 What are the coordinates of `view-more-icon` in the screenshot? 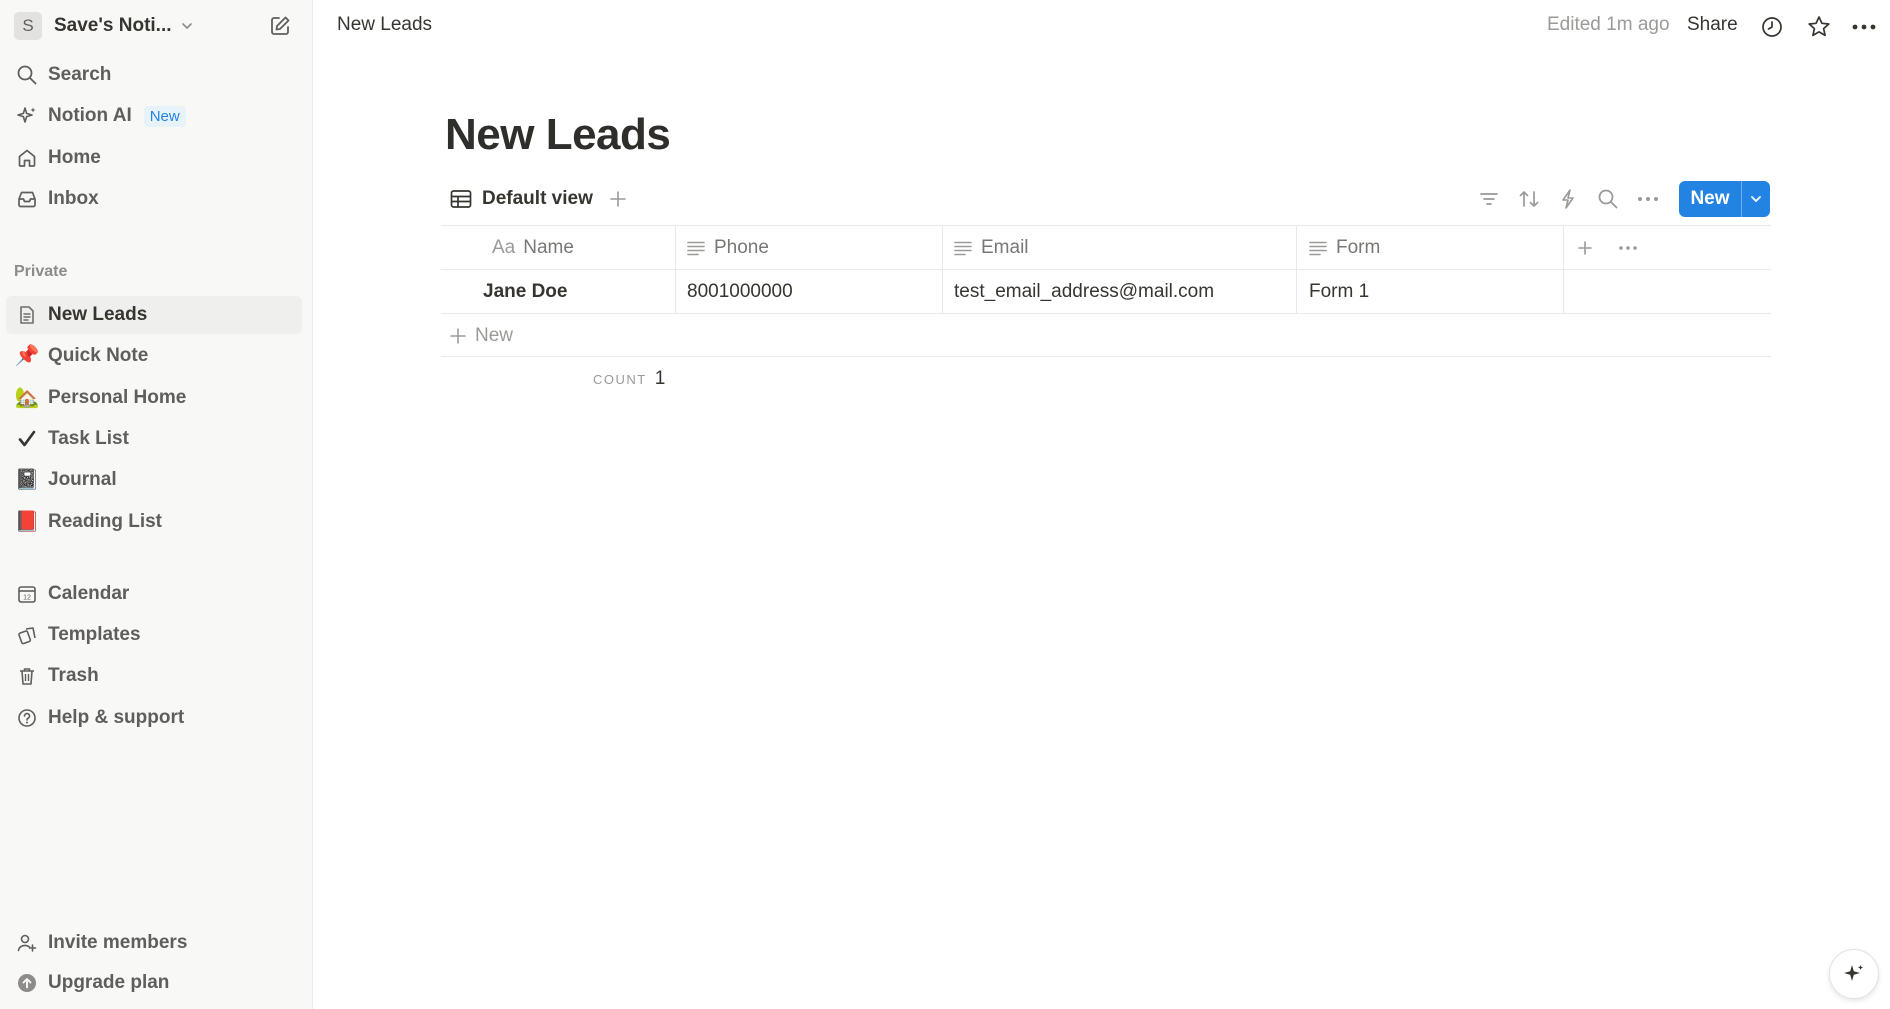 It's located at (1648, 199).